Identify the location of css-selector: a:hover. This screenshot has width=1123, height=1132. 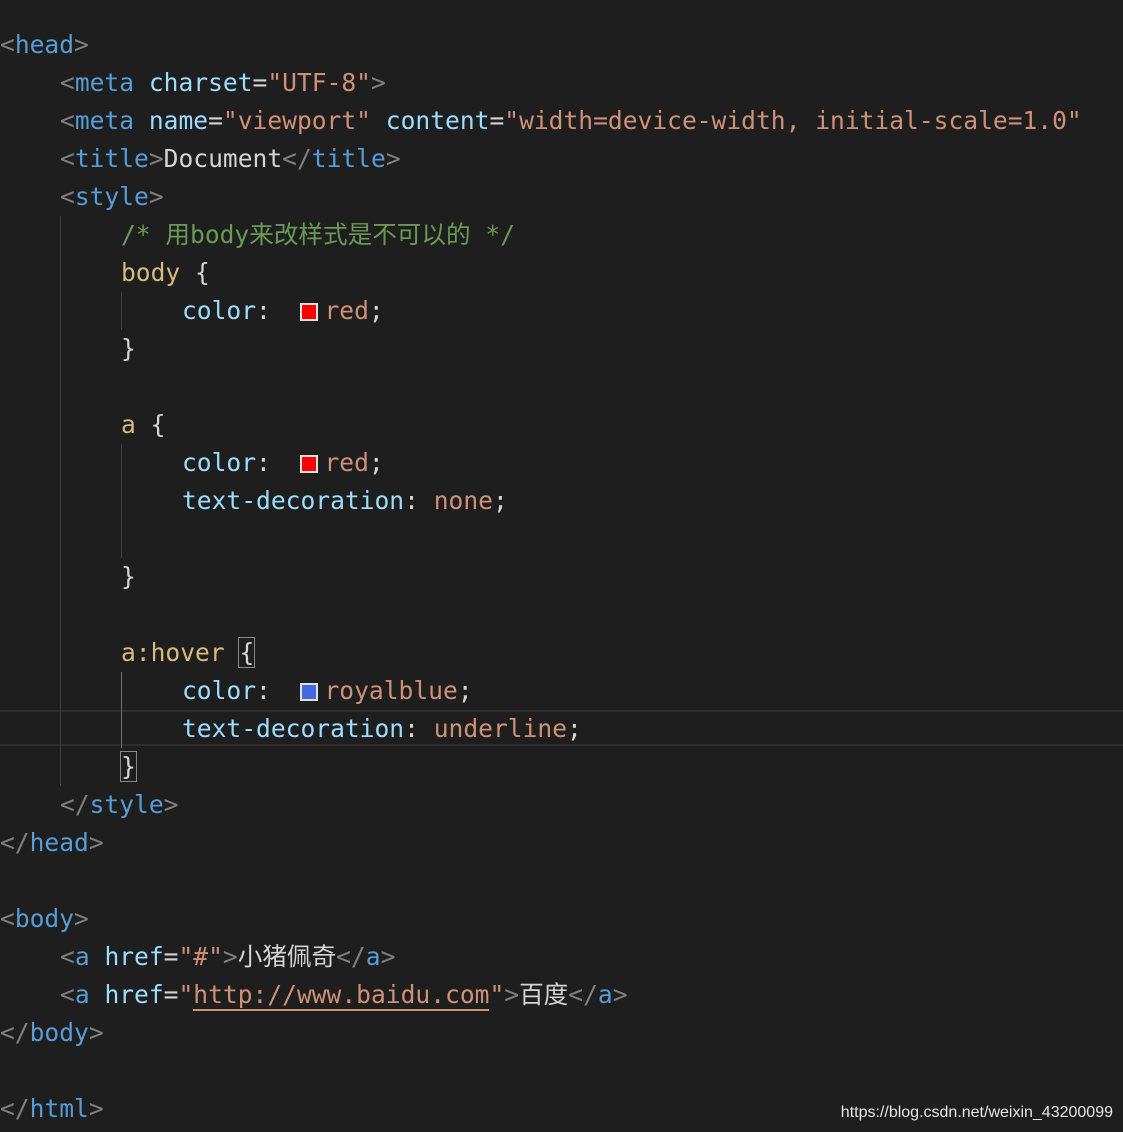
(173, 652).